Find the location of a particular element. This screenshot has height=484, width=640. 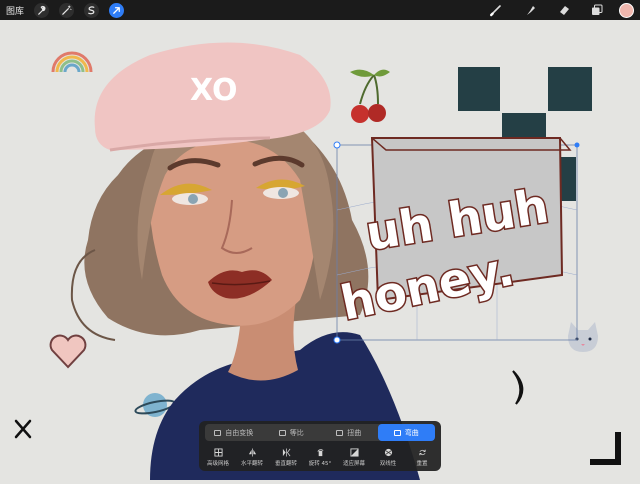

reset-icon is located at coordinates (422, 452).